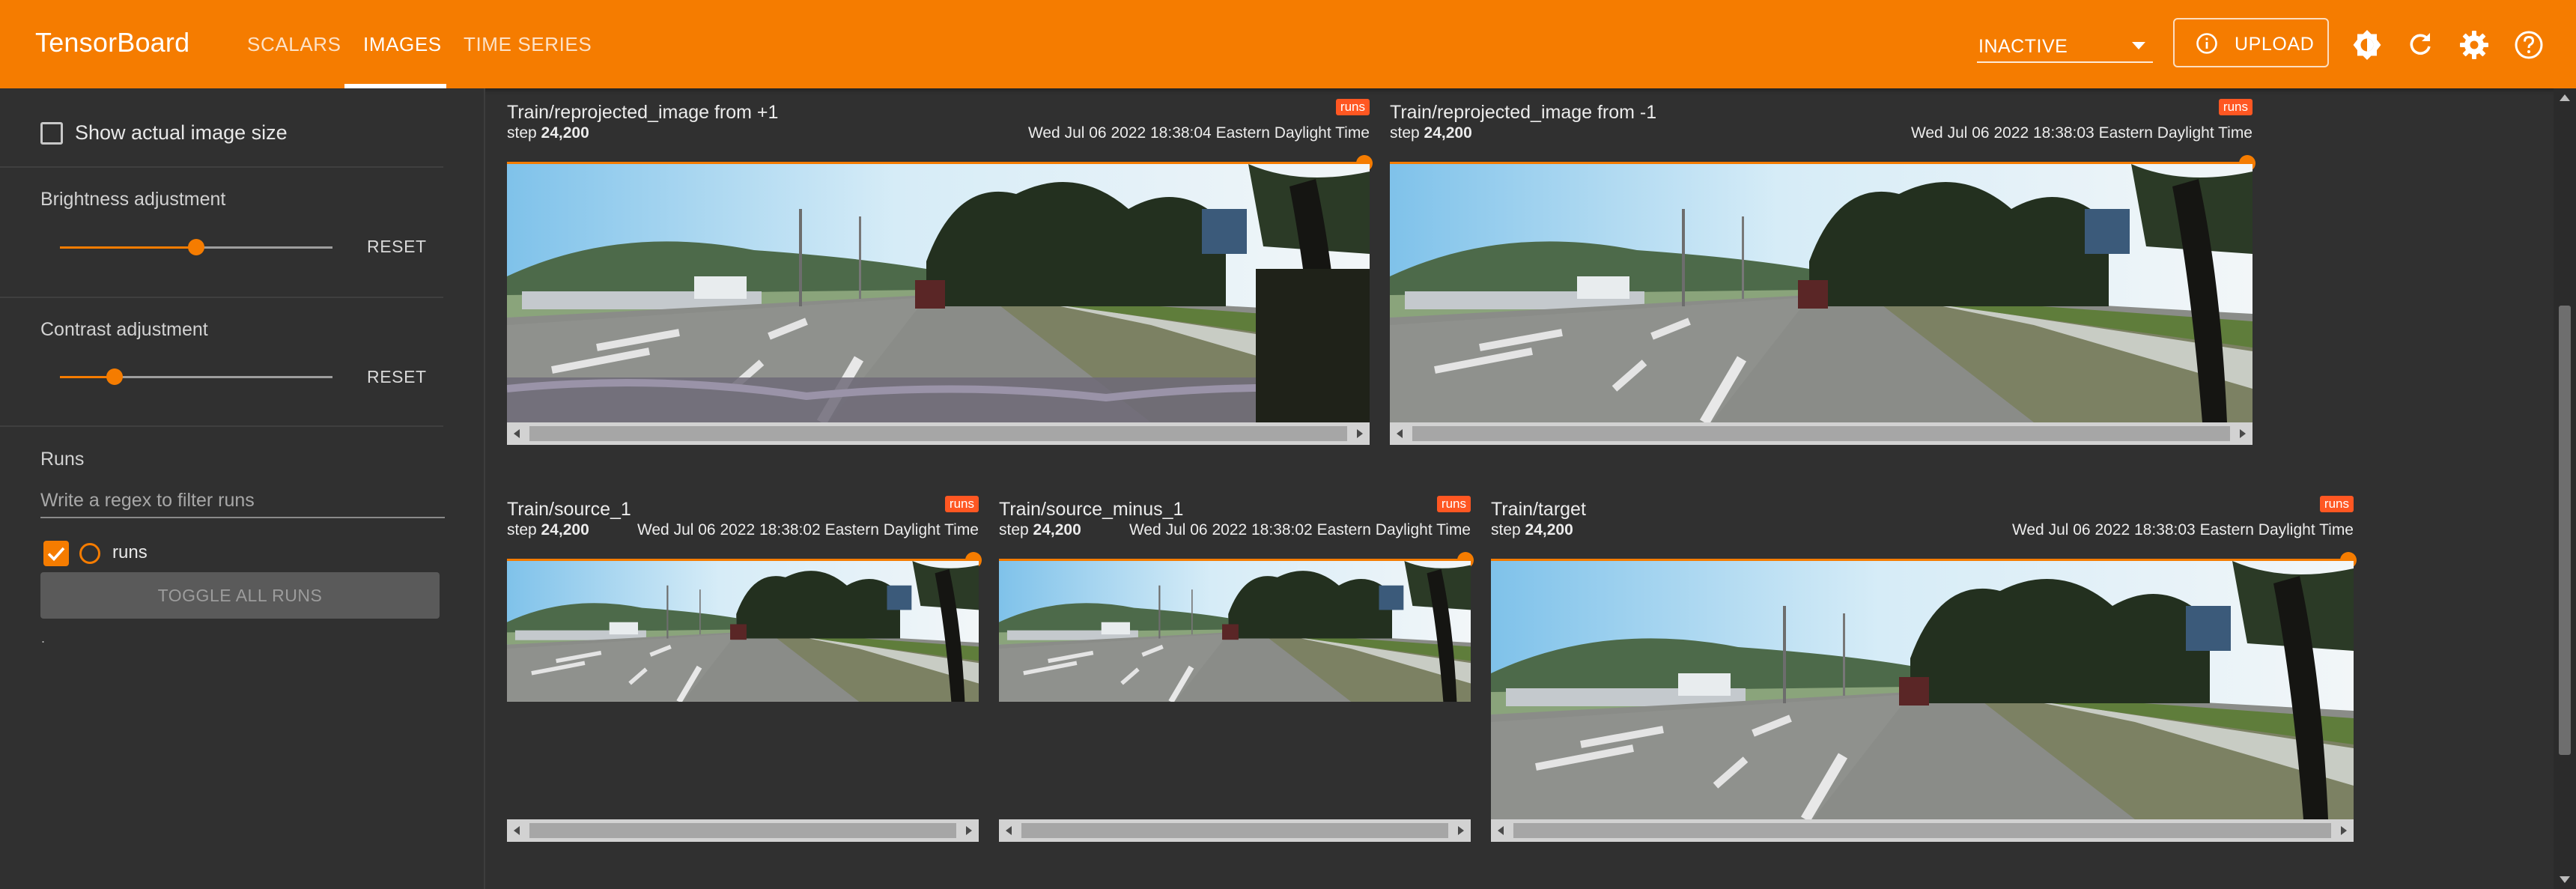 This screenshot has height=889, width=2576. I want to click on reload-icon, so click(2420, 44).